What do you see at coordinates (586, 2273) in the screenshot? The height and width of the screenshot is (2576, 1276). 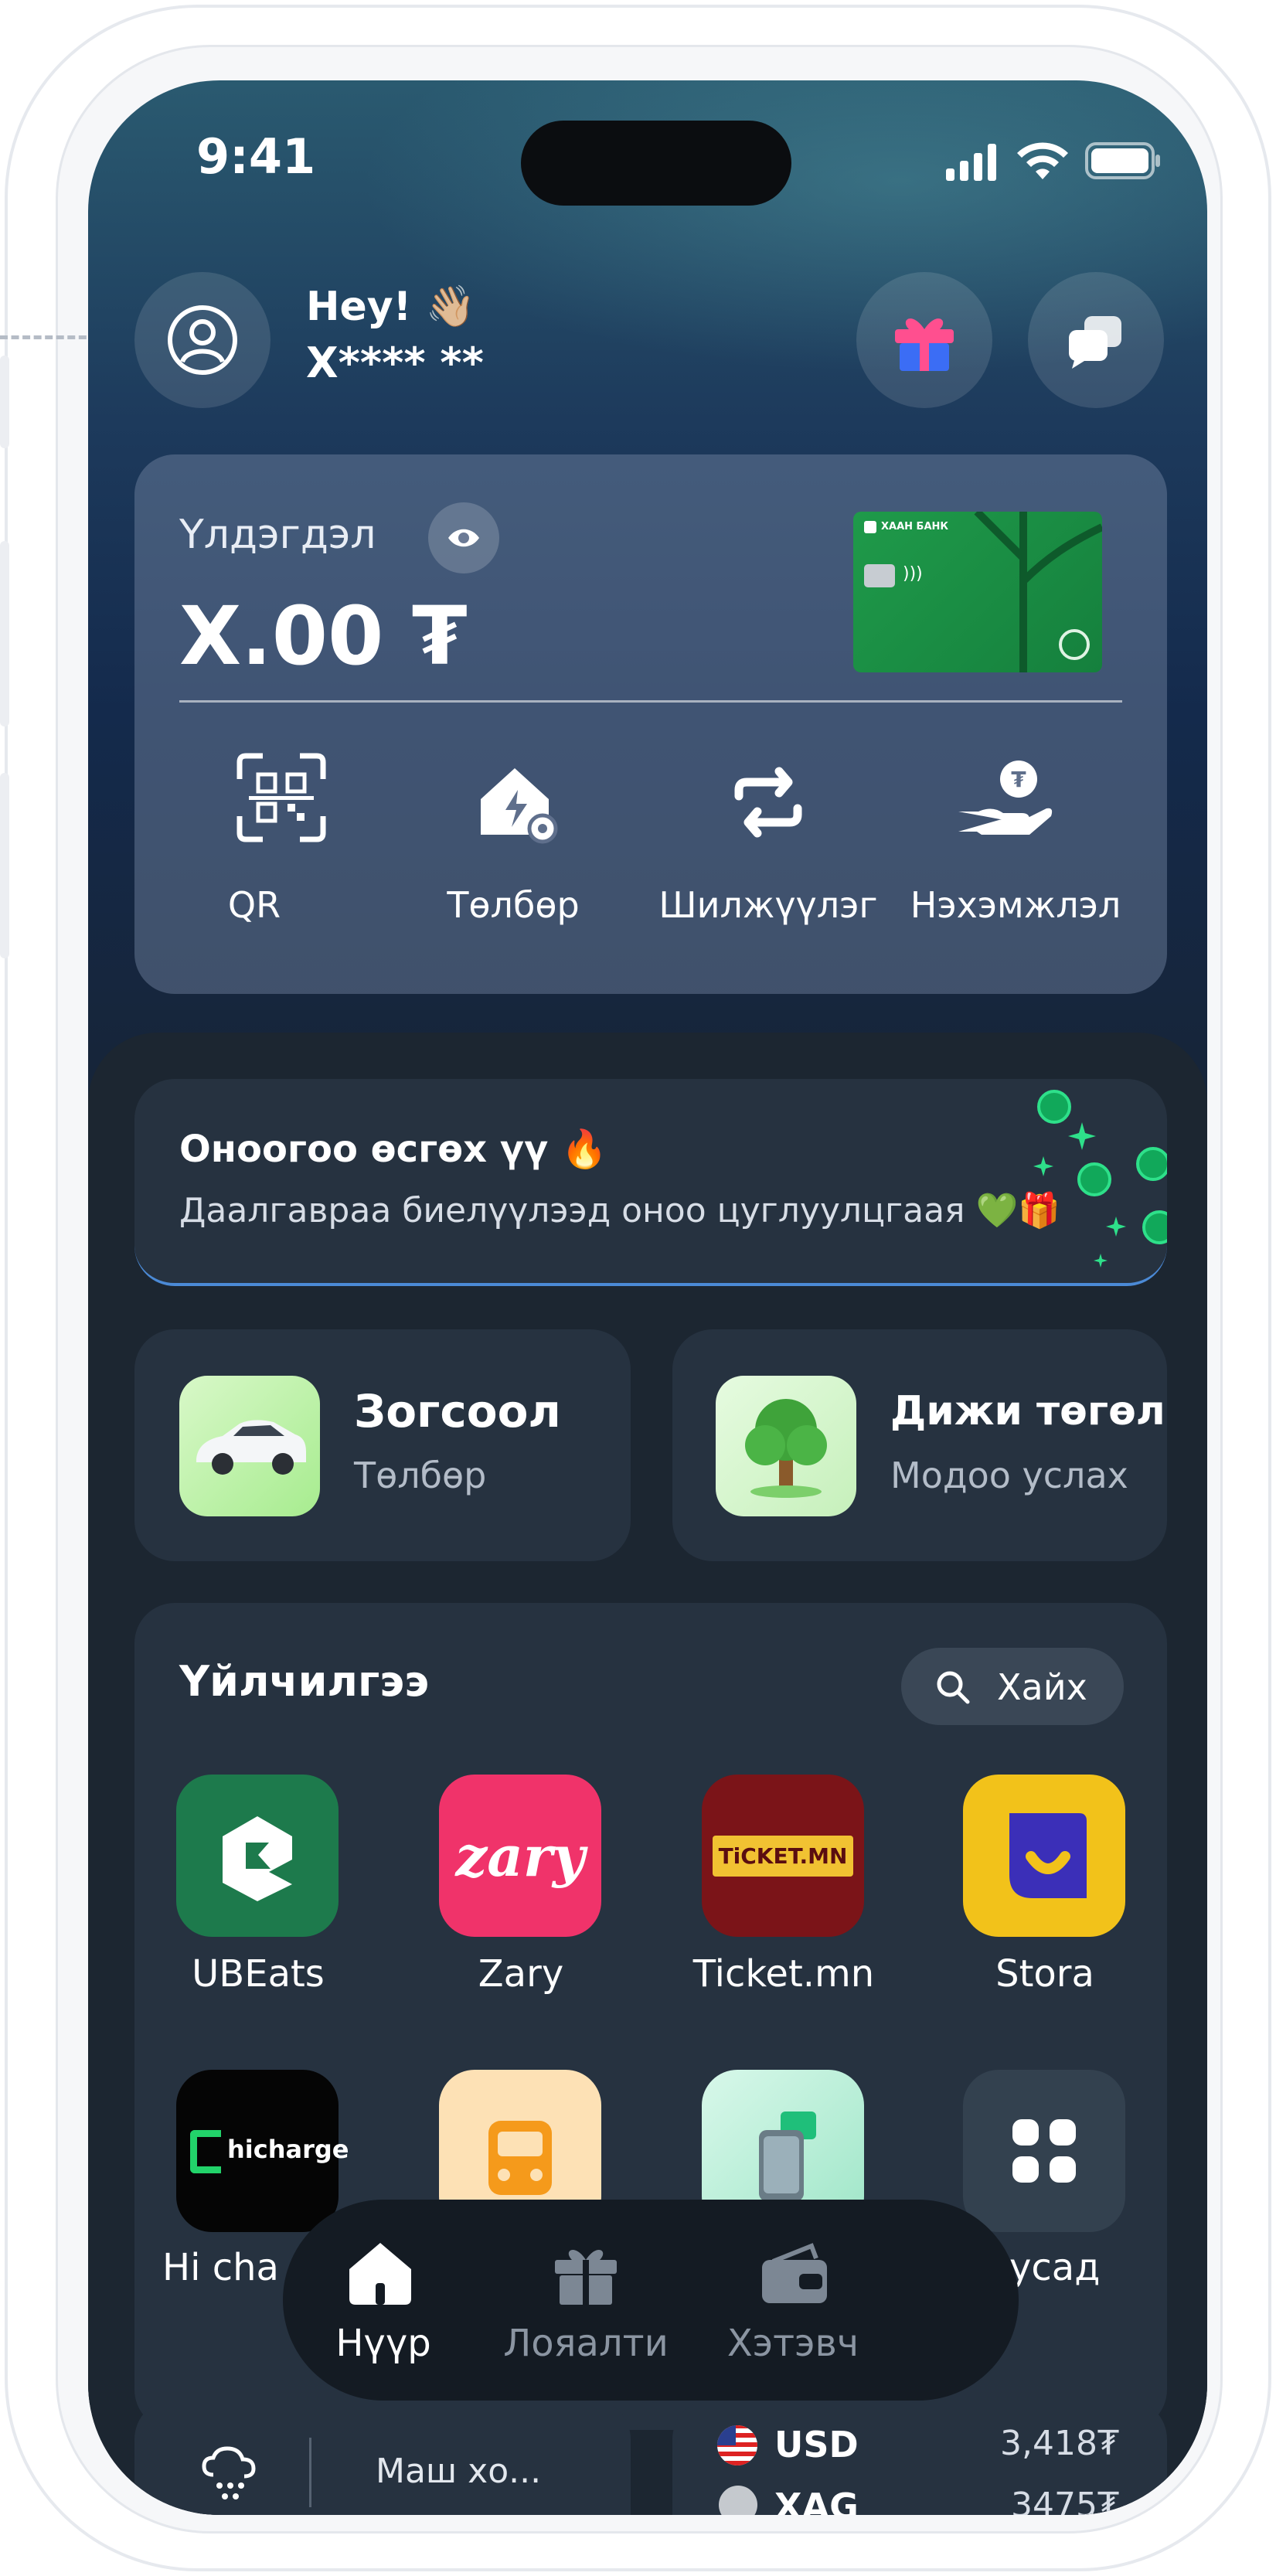 I see `gift-icon` at bounding box center [586, 2273].